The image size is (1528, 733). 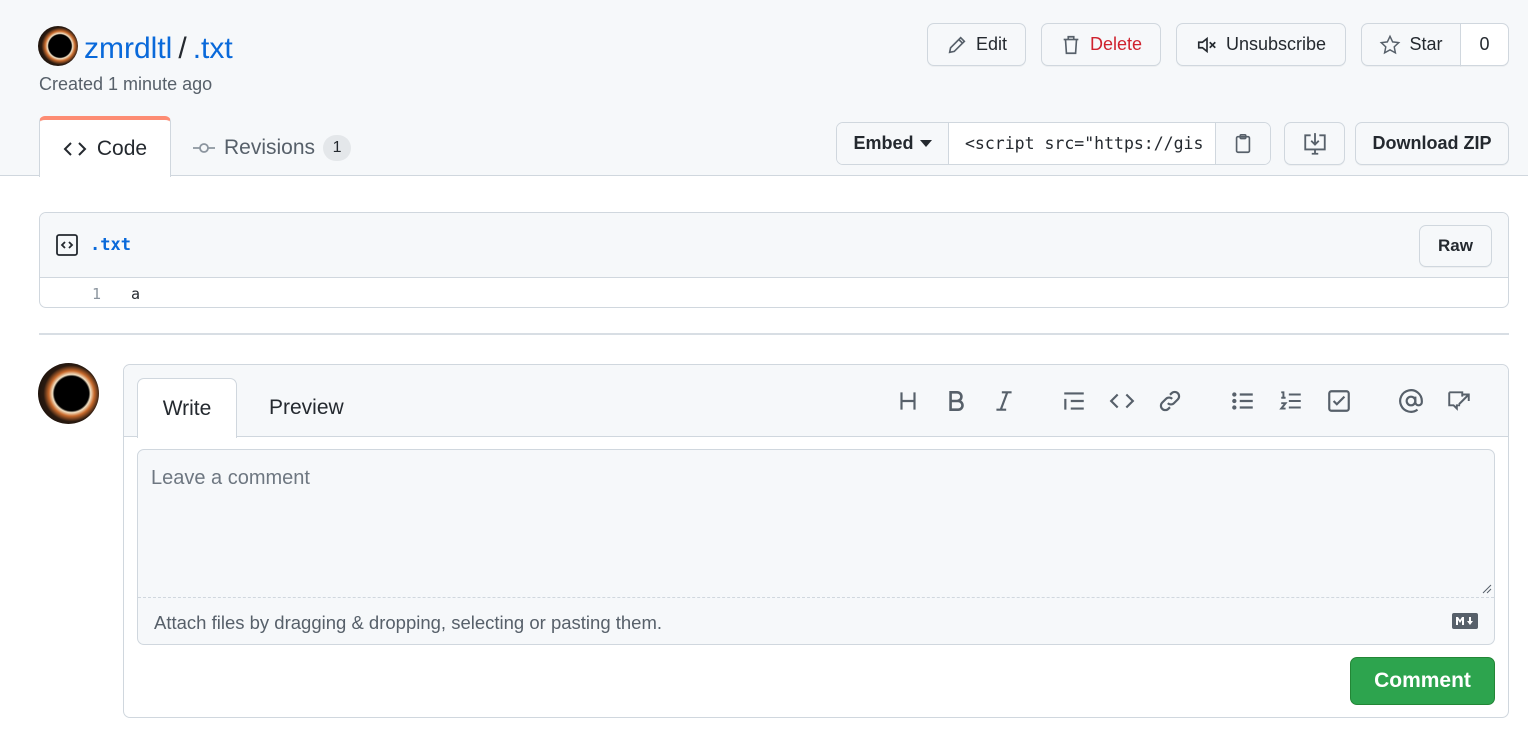 I want to click on embed-group: Embed <script src="https://gis, so click(x=1053, y=143).